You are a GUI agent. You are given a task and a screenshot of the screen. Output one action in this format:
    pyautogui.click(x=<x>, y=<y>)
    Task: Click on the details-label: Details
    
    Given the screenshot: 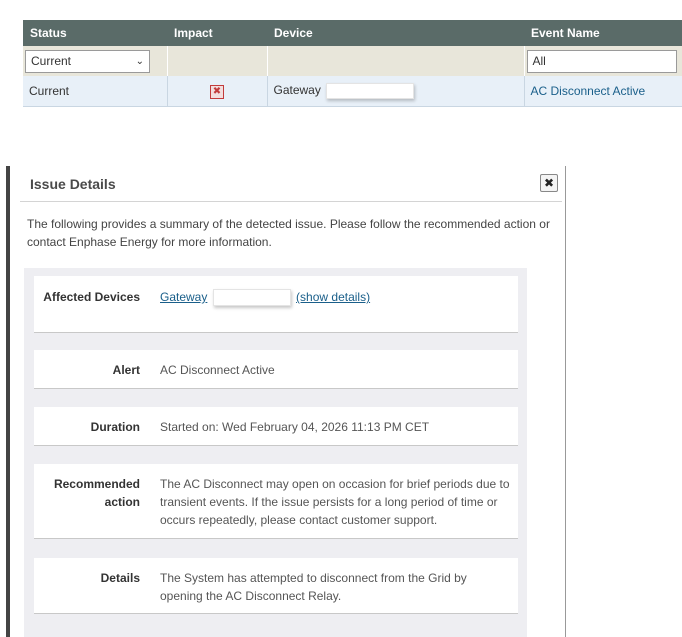 What is the action you would take?
    pyautogui.click(x=120, y=578)
    